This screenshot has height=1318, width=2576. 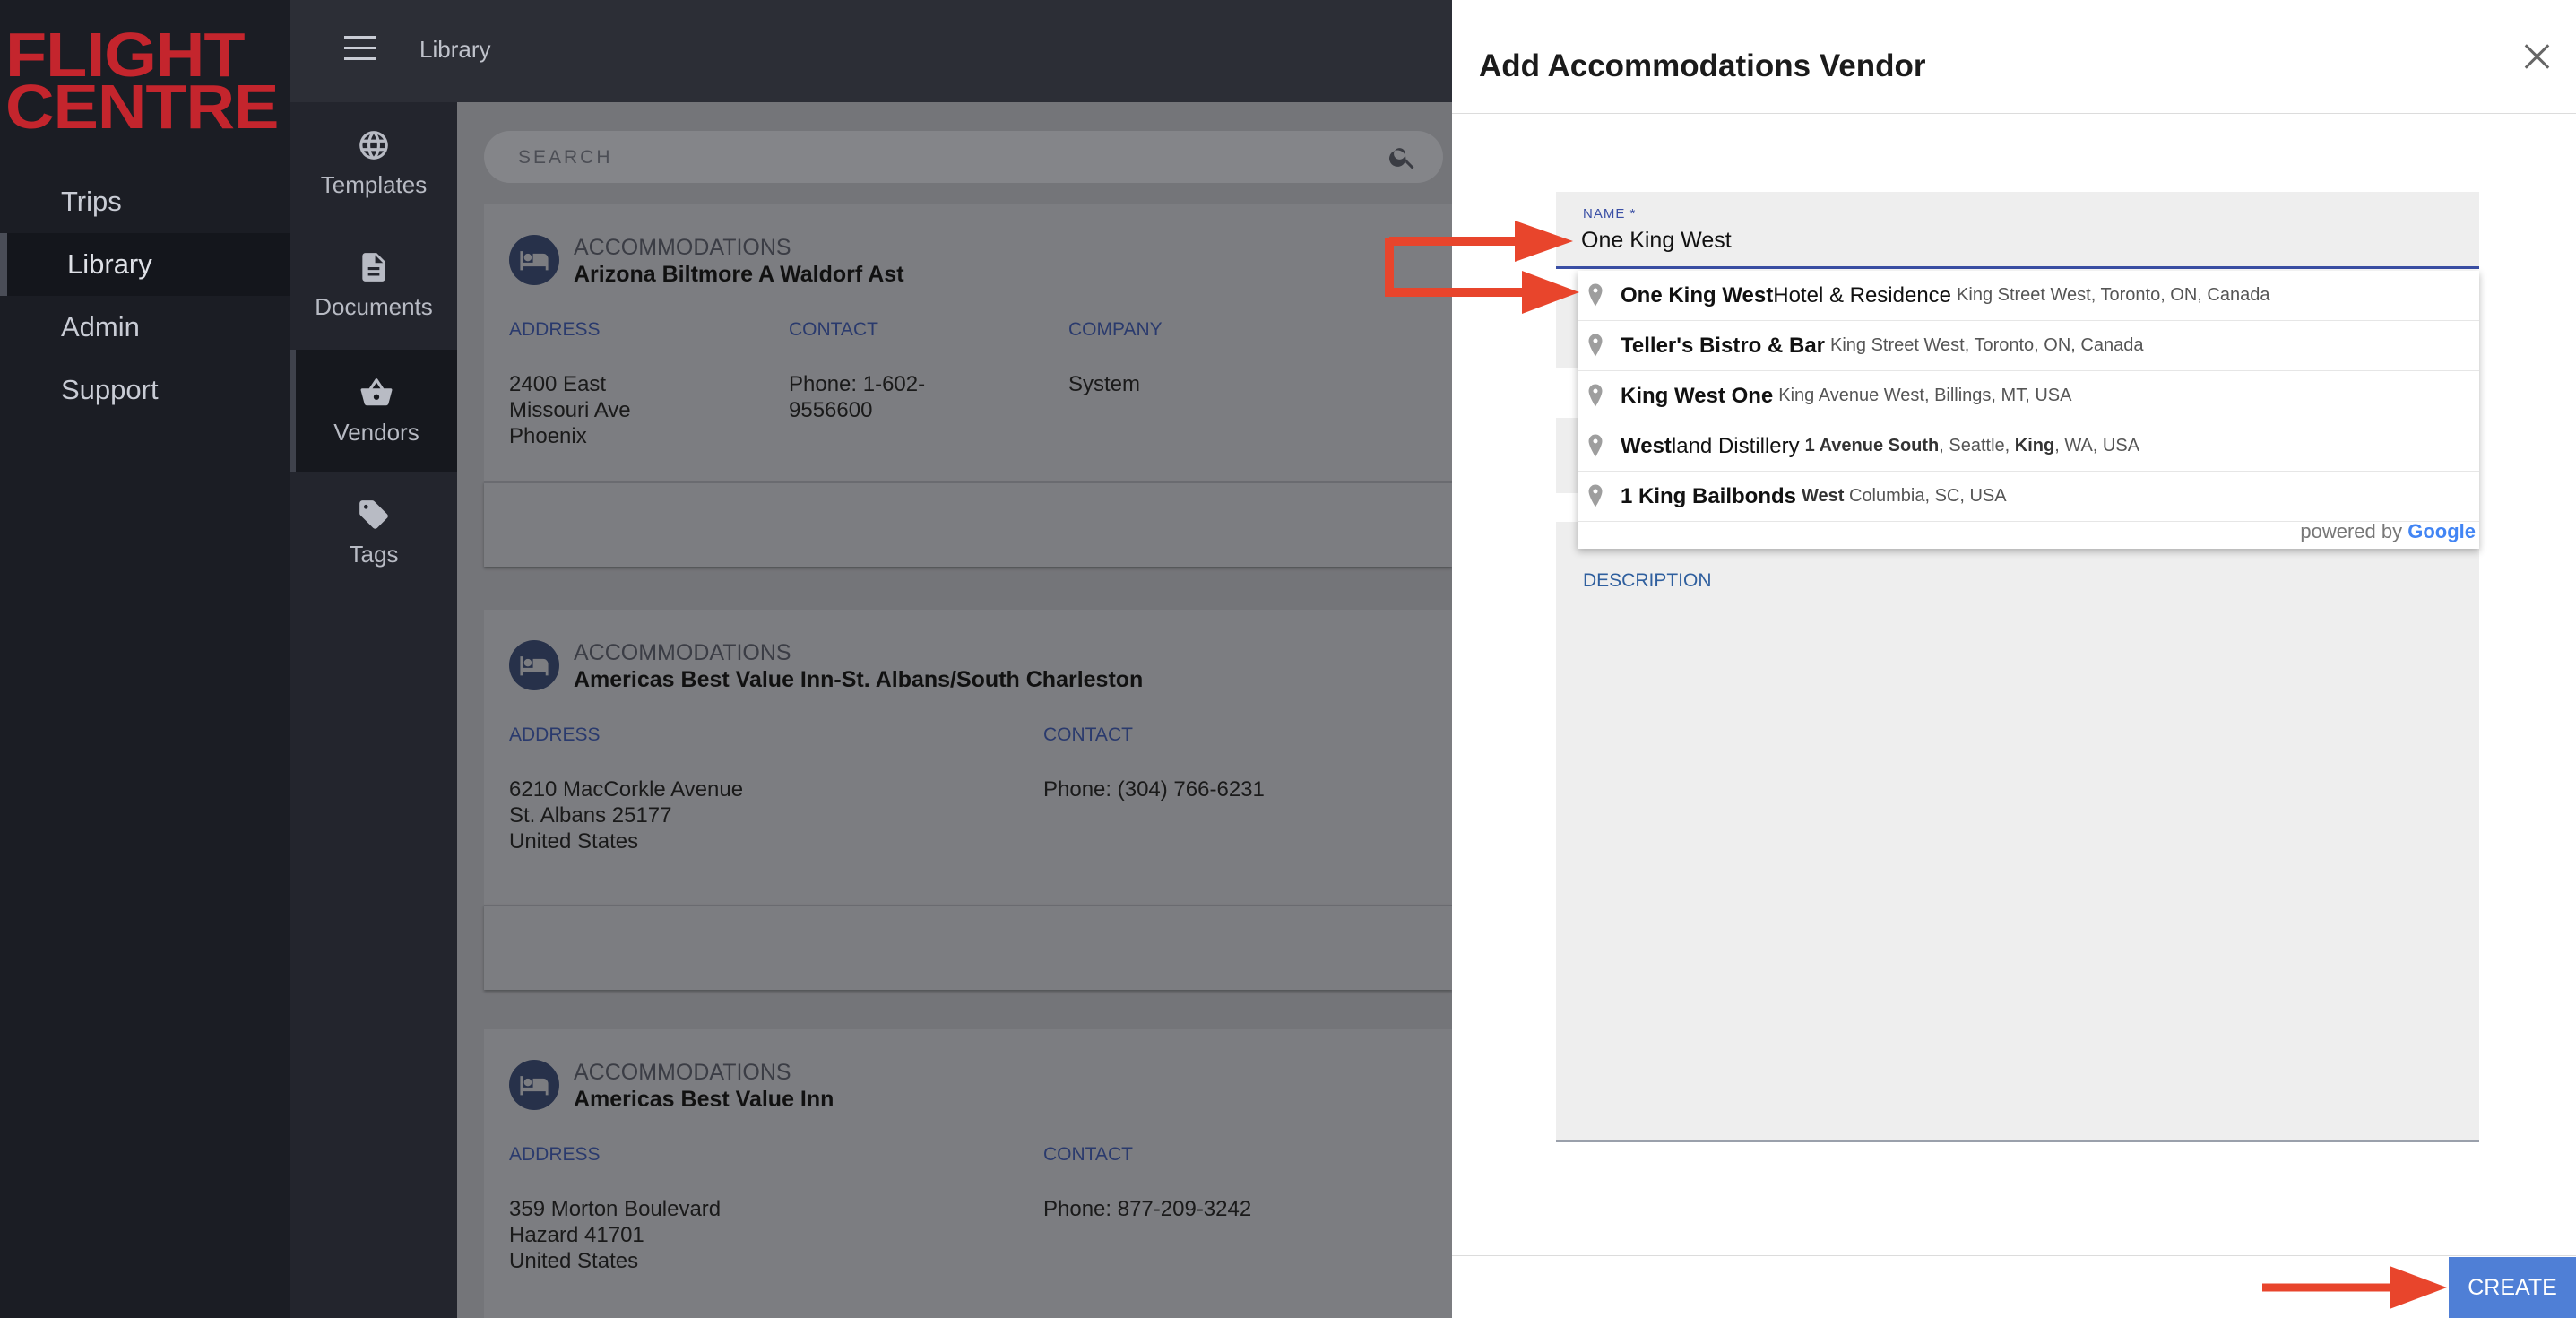 What do you see at coordinates (1697, 396) in the screenshot?
I see `suggestion-match: King West One` at bounding box center [1697, 396].